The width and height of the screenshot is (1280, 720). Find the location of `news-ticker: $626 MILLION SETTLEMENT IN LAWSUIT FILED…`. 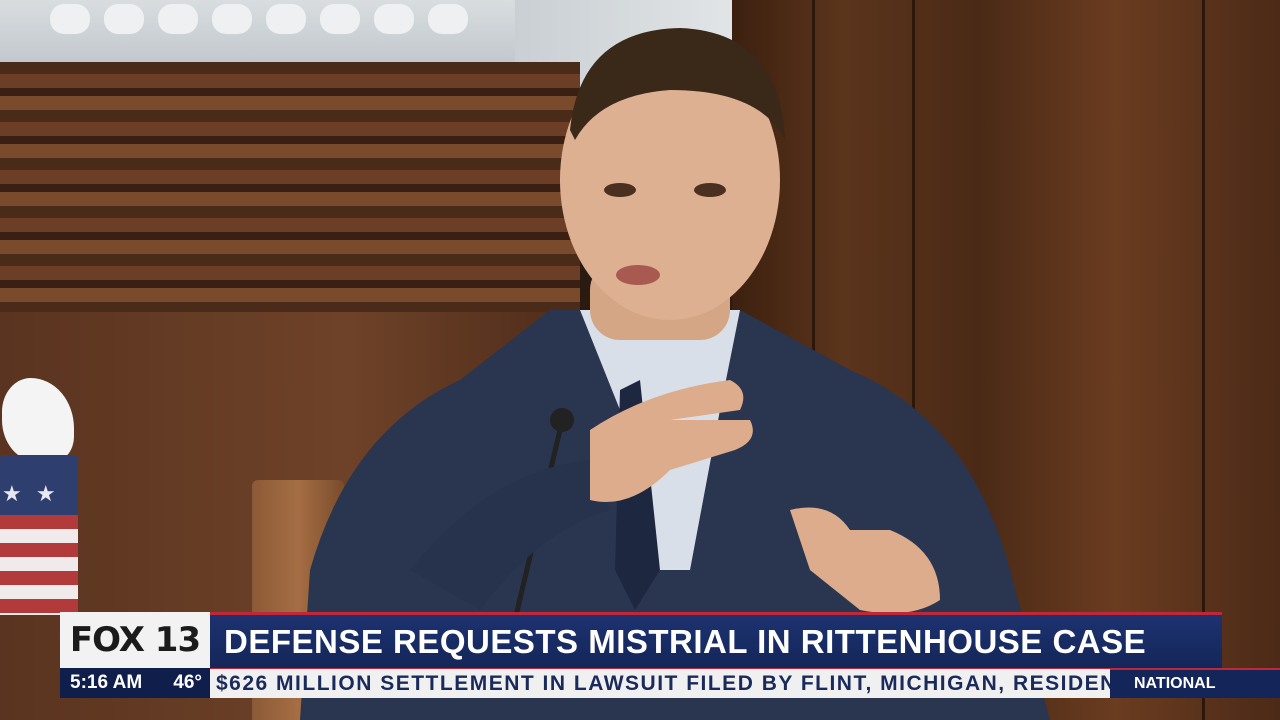

news-ticker: $626 MILLION SETTLEMENT IN LAWSUIT FILED… is located at coordinates (660, 683).